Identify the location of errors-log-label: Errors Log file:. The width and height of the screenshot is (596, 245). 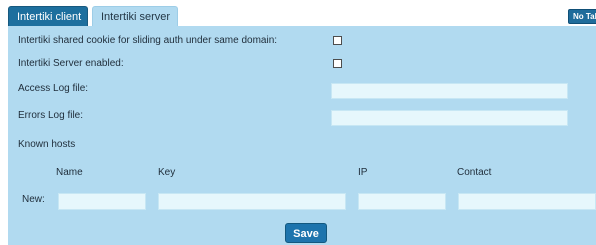
(51, 115).